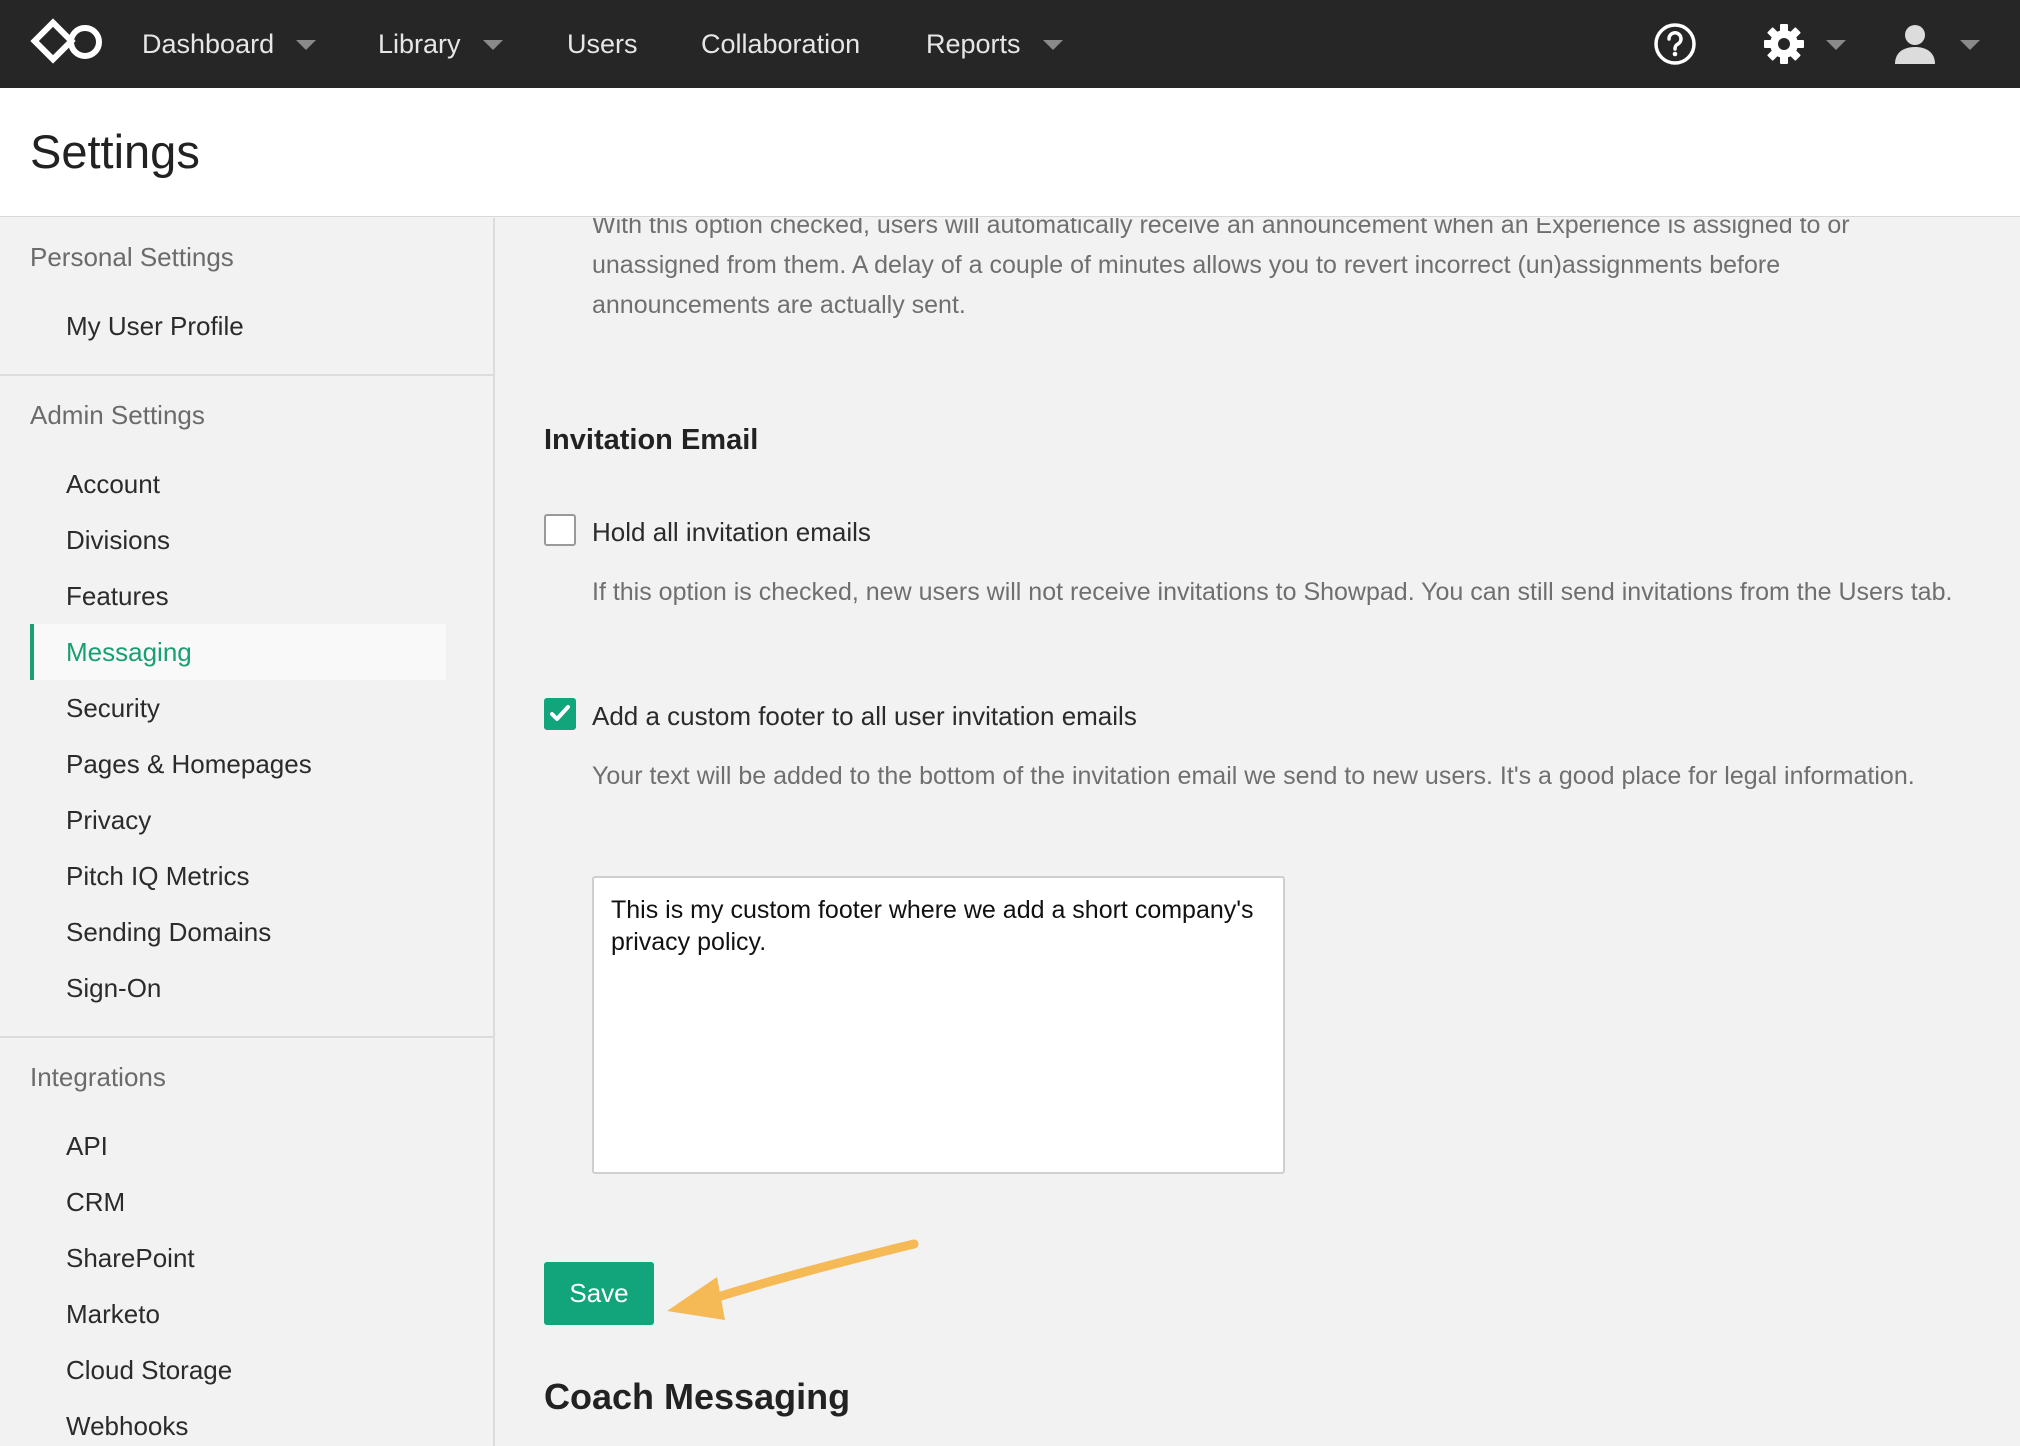  What do you see at coordinates (98, 1077) in the screenshot?
I see `sidebar-group-integrations: Integrations` at bounding box center [98, 1077].